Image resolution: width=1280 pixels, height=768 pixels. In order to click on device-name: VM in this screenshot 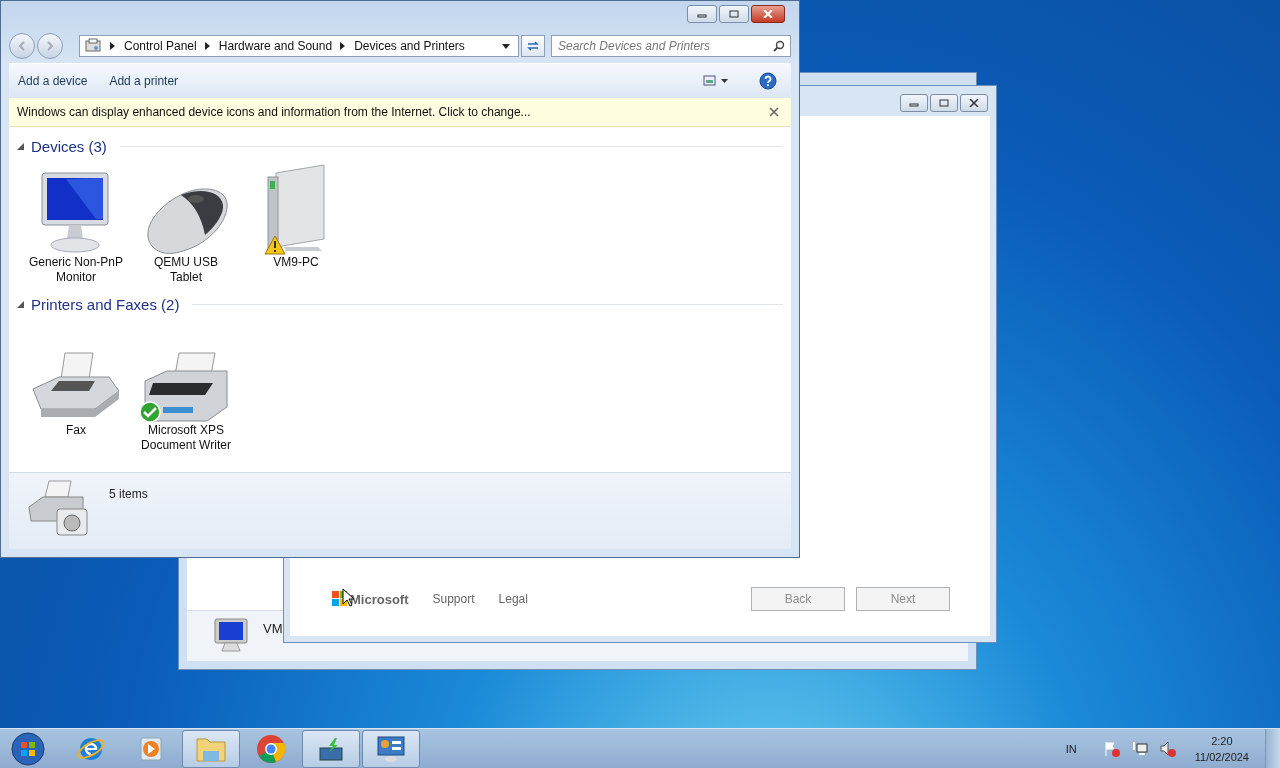, I will do `click(273, 628)`.